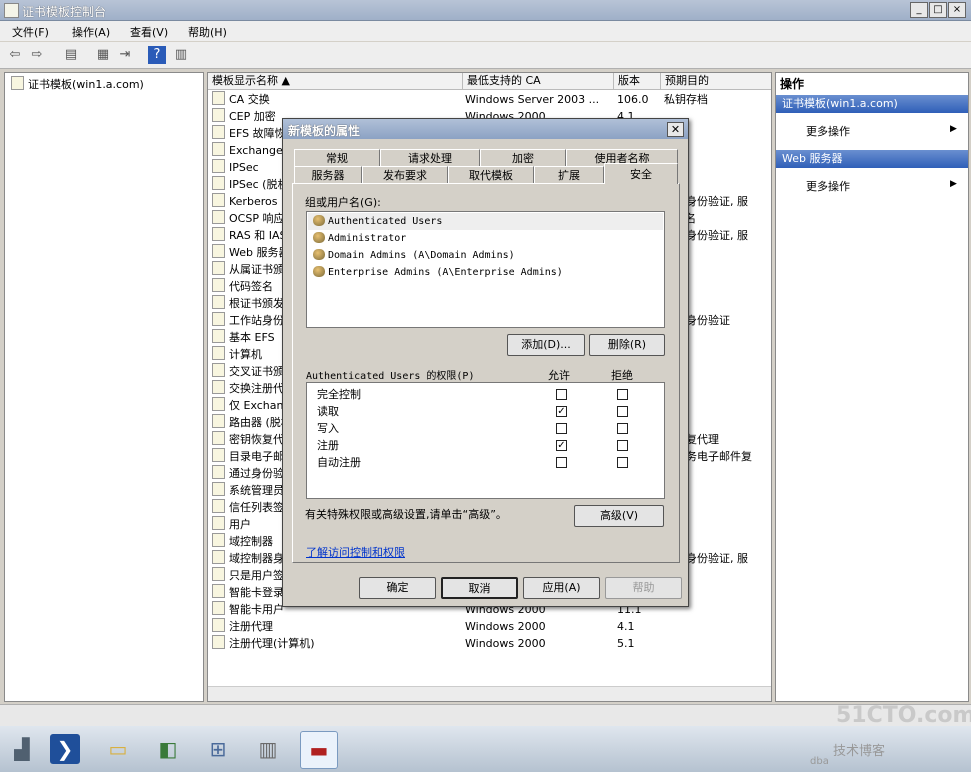  I want to click on minimize-button: _, so click(919, 10).